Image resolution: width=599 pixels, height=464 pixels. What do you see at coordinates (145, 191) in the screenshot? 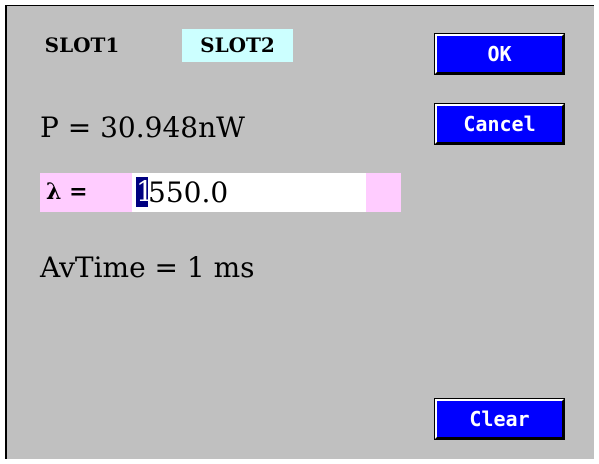
I see `cursor-digit: 1` at bounding box center [145, 191].